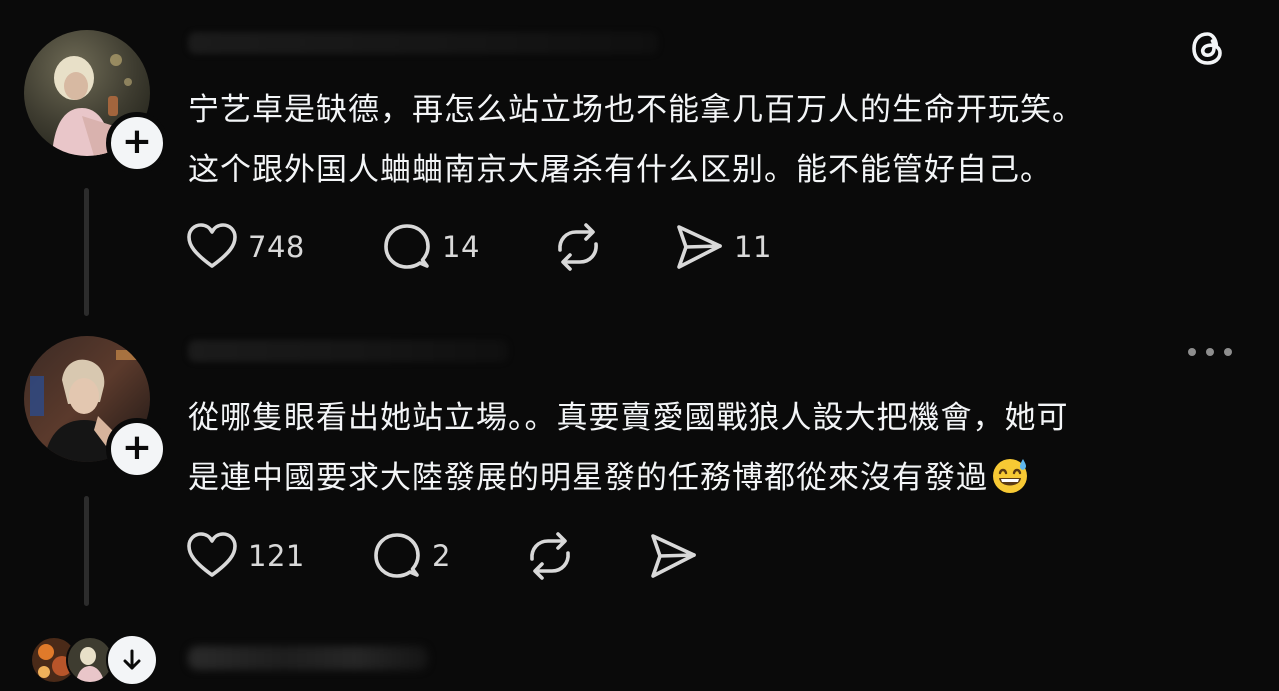 This screenshot has height=691, width=1279. I want to click on like-count: 748, so click(276, 247).